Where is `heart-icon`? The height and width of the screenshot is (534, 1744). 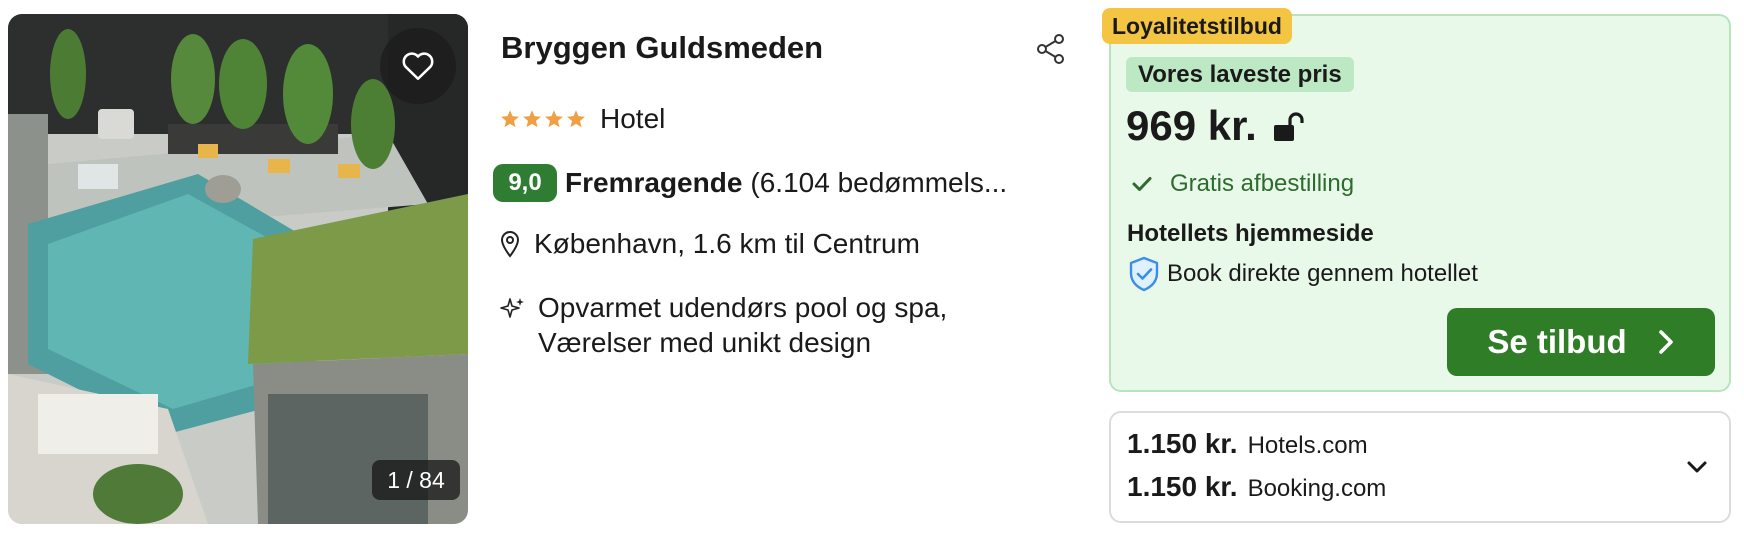
heart-icon is located at coordinates (418, 66).